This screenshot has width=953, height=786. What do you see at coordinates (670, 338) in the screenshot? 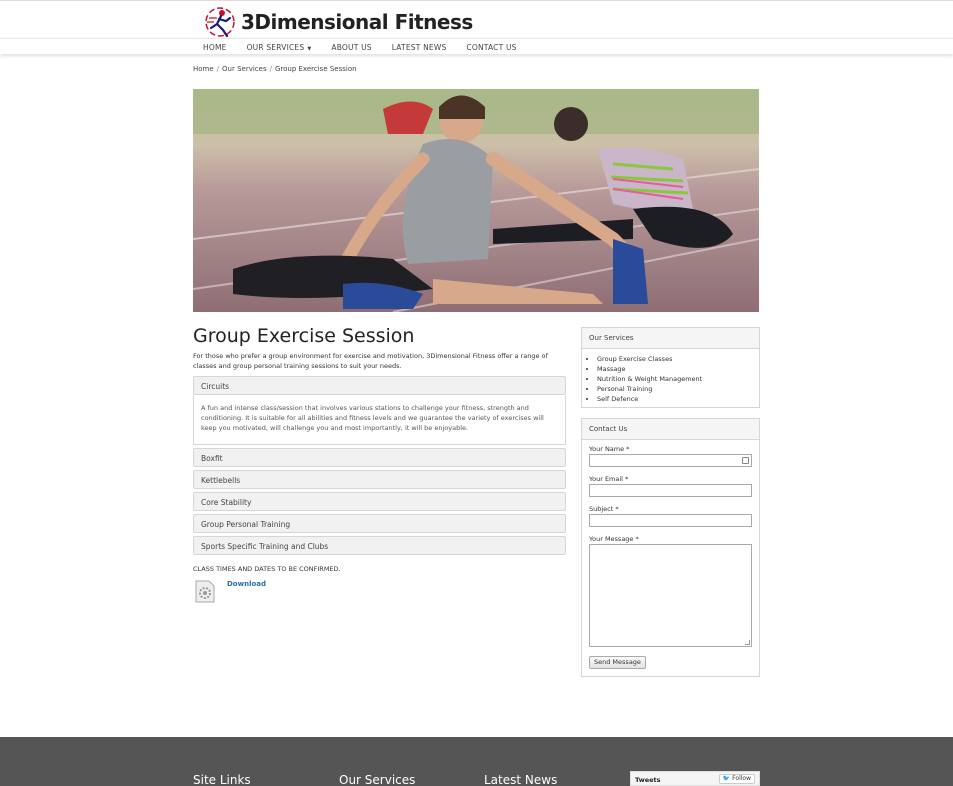
I see `services-widget-title: Our Services` at bounding box center [670, 338].